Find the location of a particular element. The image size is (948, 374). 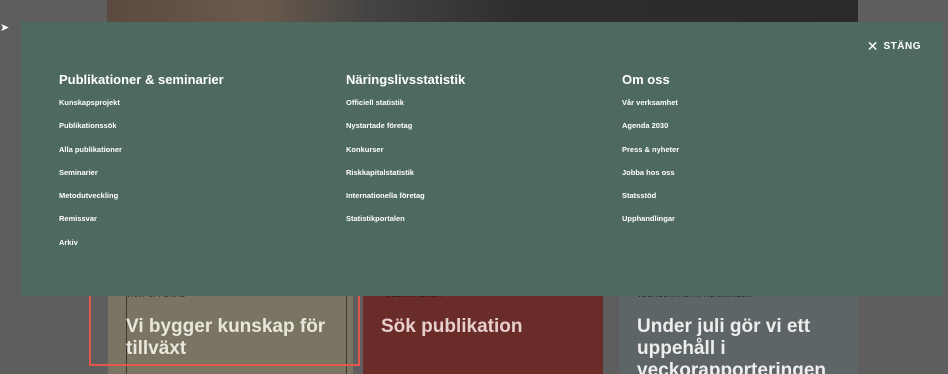

menu-item-jobba-hos-oss: Jobba hos oss is located at coordinates (650, 173).